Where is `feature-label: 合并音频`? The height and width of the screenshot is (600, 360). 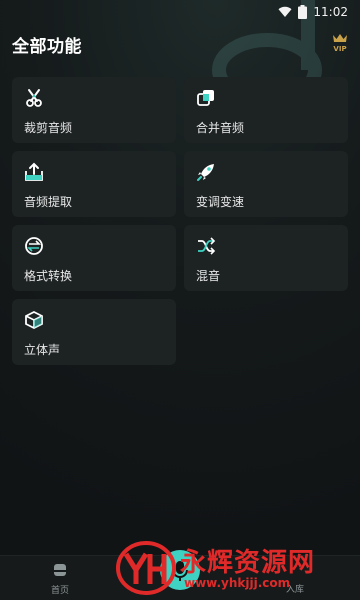 feature-label: 合并音频 is located at coordinates (220, 128).